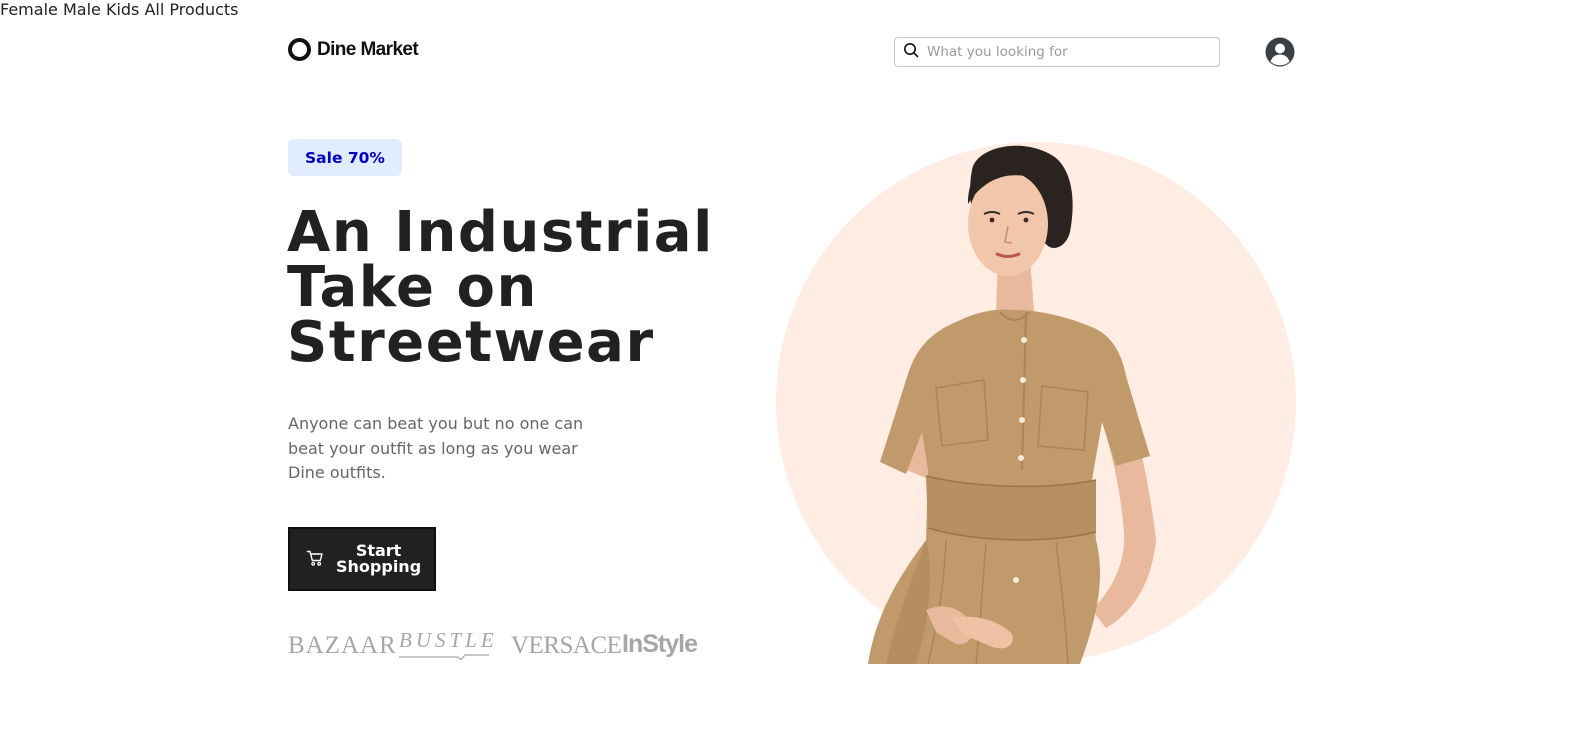 Image resolution: width=1585 pixels, height=739 pixels. What do you see at coordinates (412, 287) in the screenshot?
I see `headline-line: Take on` at bounding box center [412, 287].